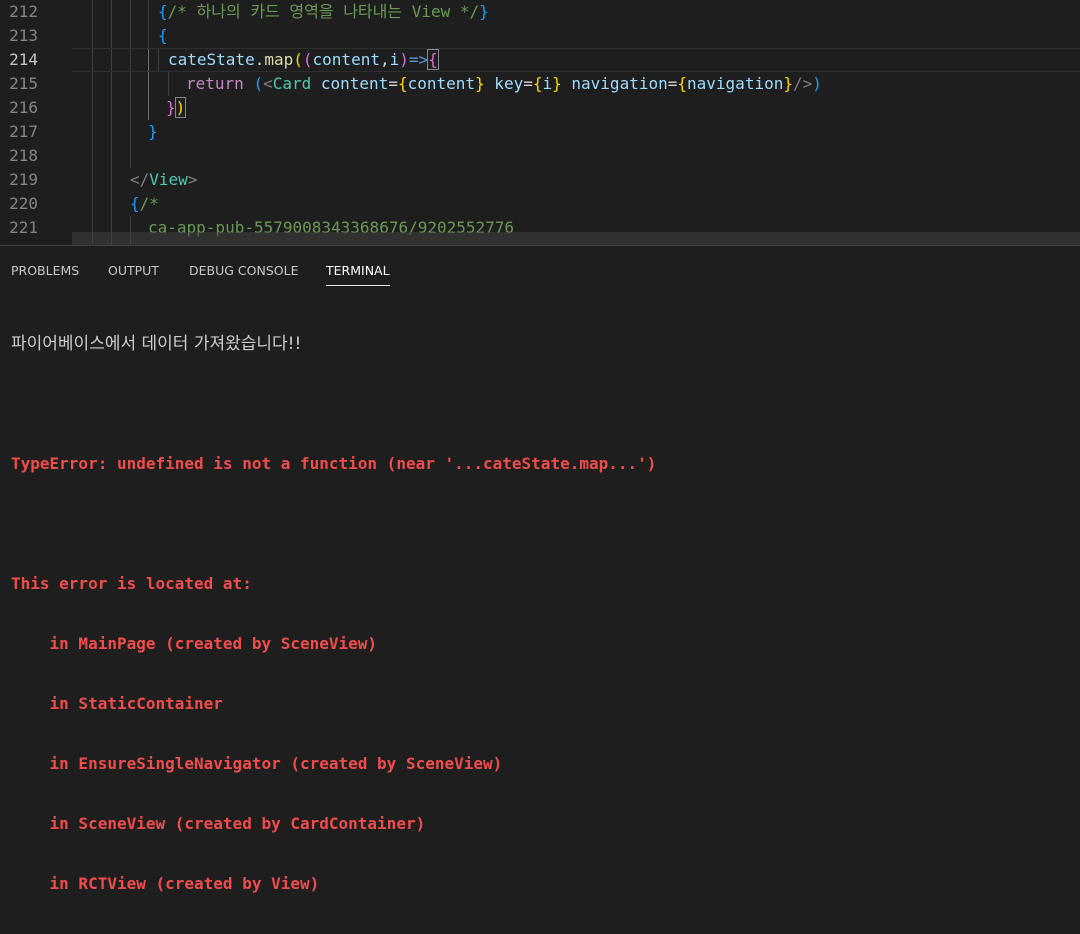 The height and width of the screenshot is (934, 1080). Describe the element at coordinates (384, 59) in the screenshot. I see `code-token: ,` at that location.